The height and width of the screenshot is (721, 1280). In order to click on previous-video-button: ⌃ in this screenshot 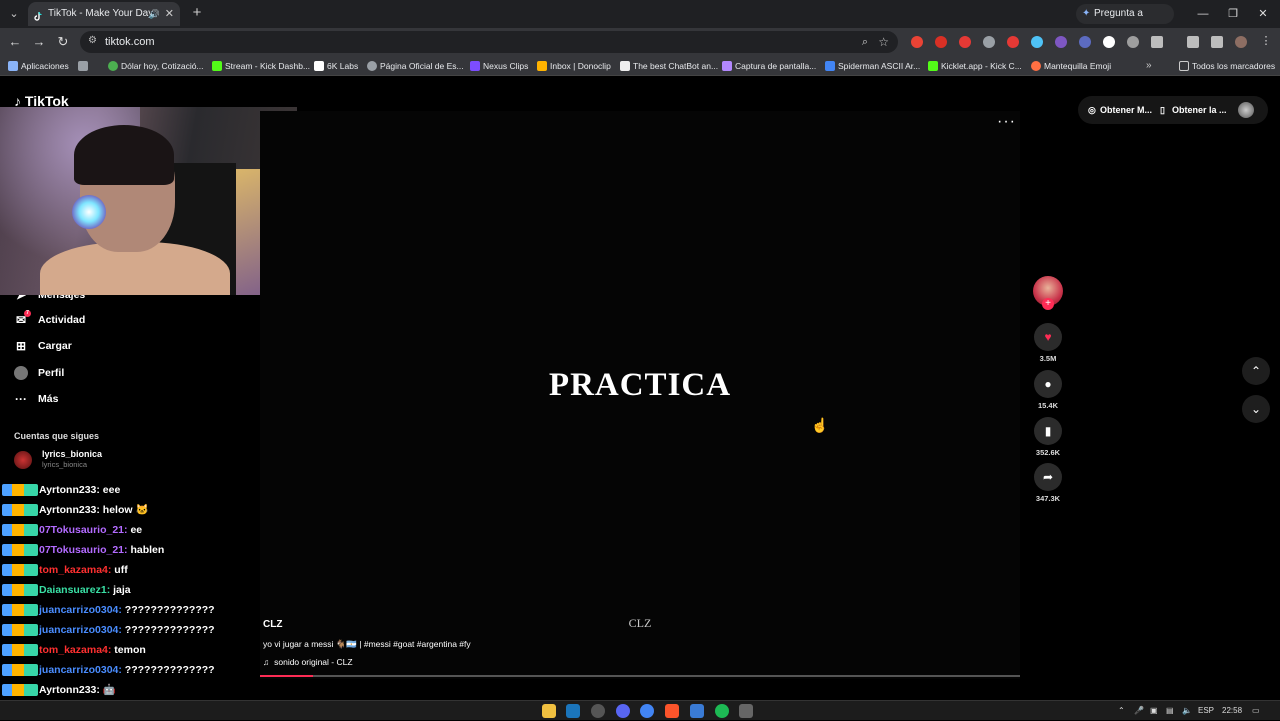, I will do `click(1256, 371)`.